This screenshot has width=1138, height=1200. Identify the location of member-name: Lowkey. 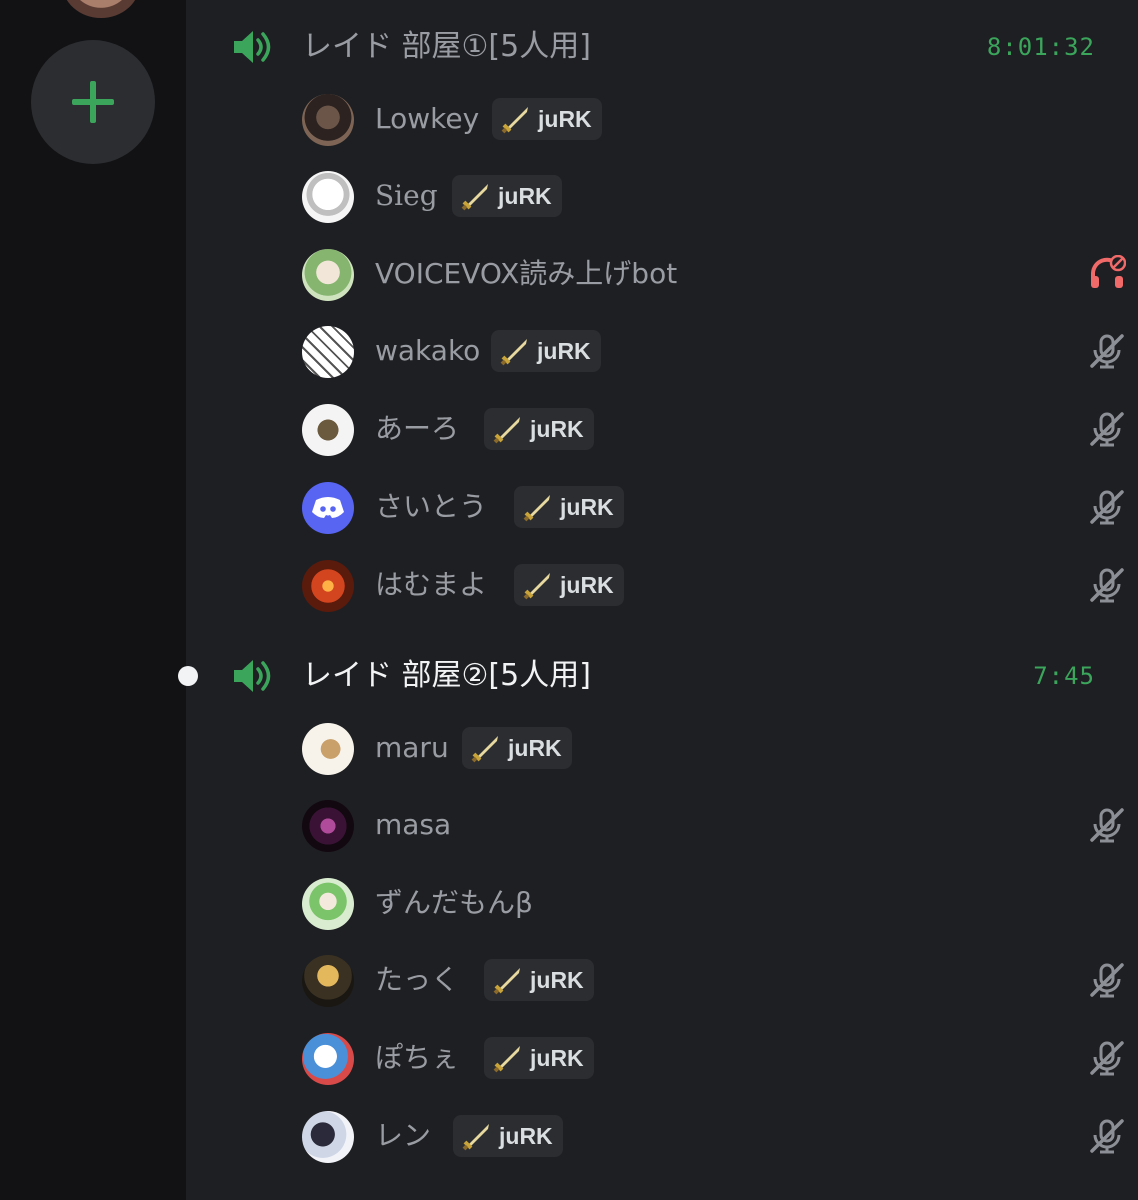
(427, 118).